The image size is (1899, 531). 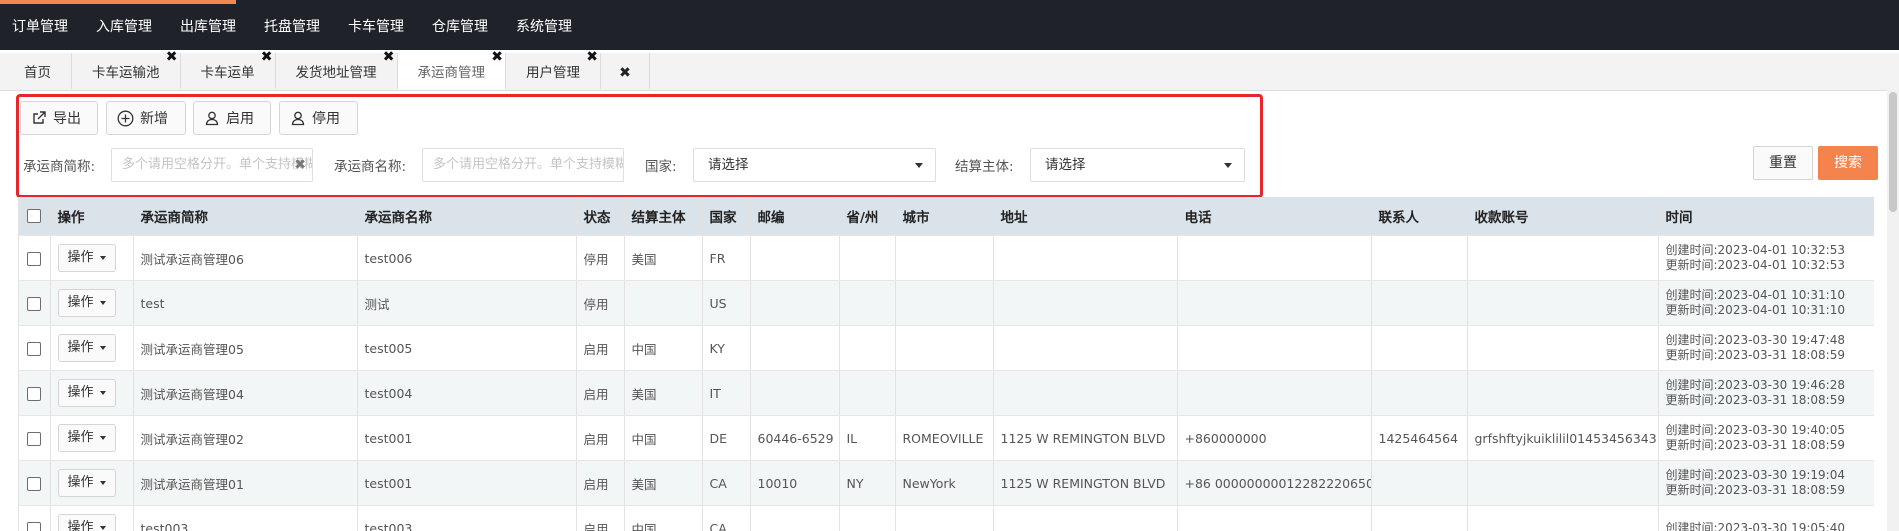 I want to click on nav-item: 入库管理, so click(x=124, y=27).